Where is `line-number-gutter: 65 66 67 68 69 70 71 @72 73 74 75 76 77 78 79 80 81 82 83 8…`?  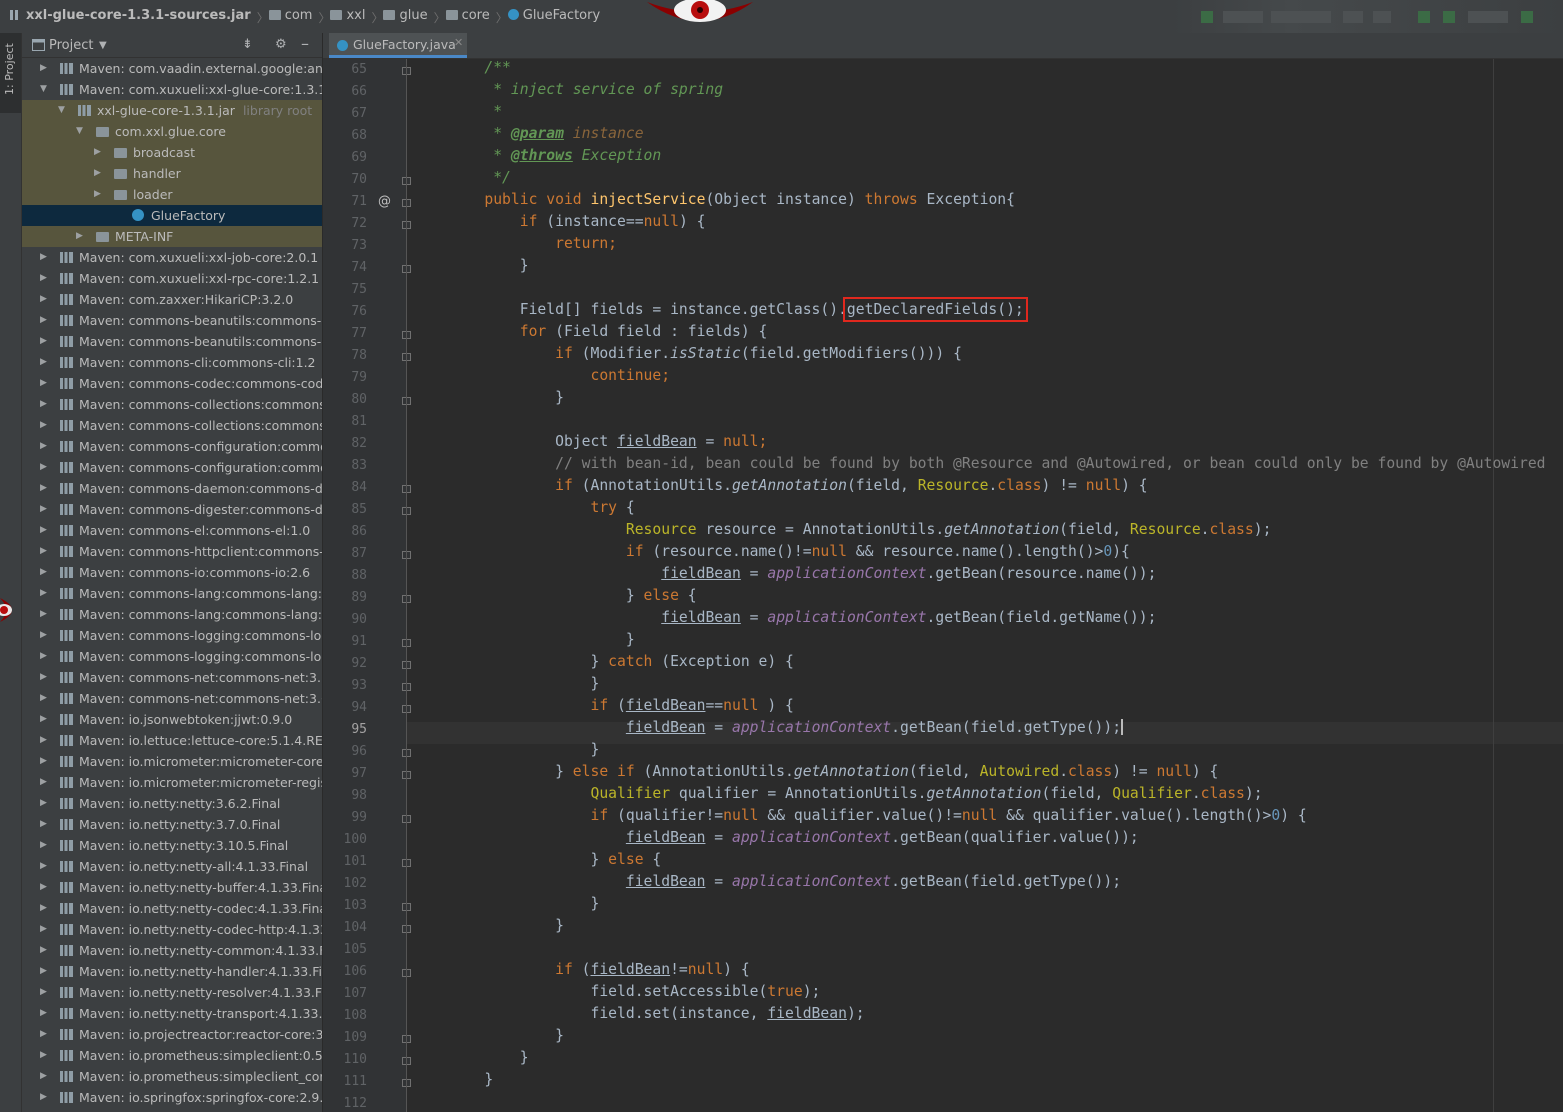 line-number-gutter: 65 66 67 68 69 70 71 @72 73 74 75 76 77 78 79 80 81 82 83 8… is located at coordinates (367, 585).